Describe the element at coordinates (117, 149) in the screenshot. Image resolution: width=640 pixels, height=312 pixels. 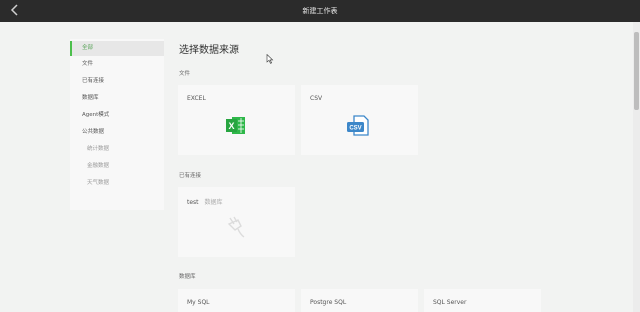
I see `sidebar-item-statistics: 统计数据` at that location.